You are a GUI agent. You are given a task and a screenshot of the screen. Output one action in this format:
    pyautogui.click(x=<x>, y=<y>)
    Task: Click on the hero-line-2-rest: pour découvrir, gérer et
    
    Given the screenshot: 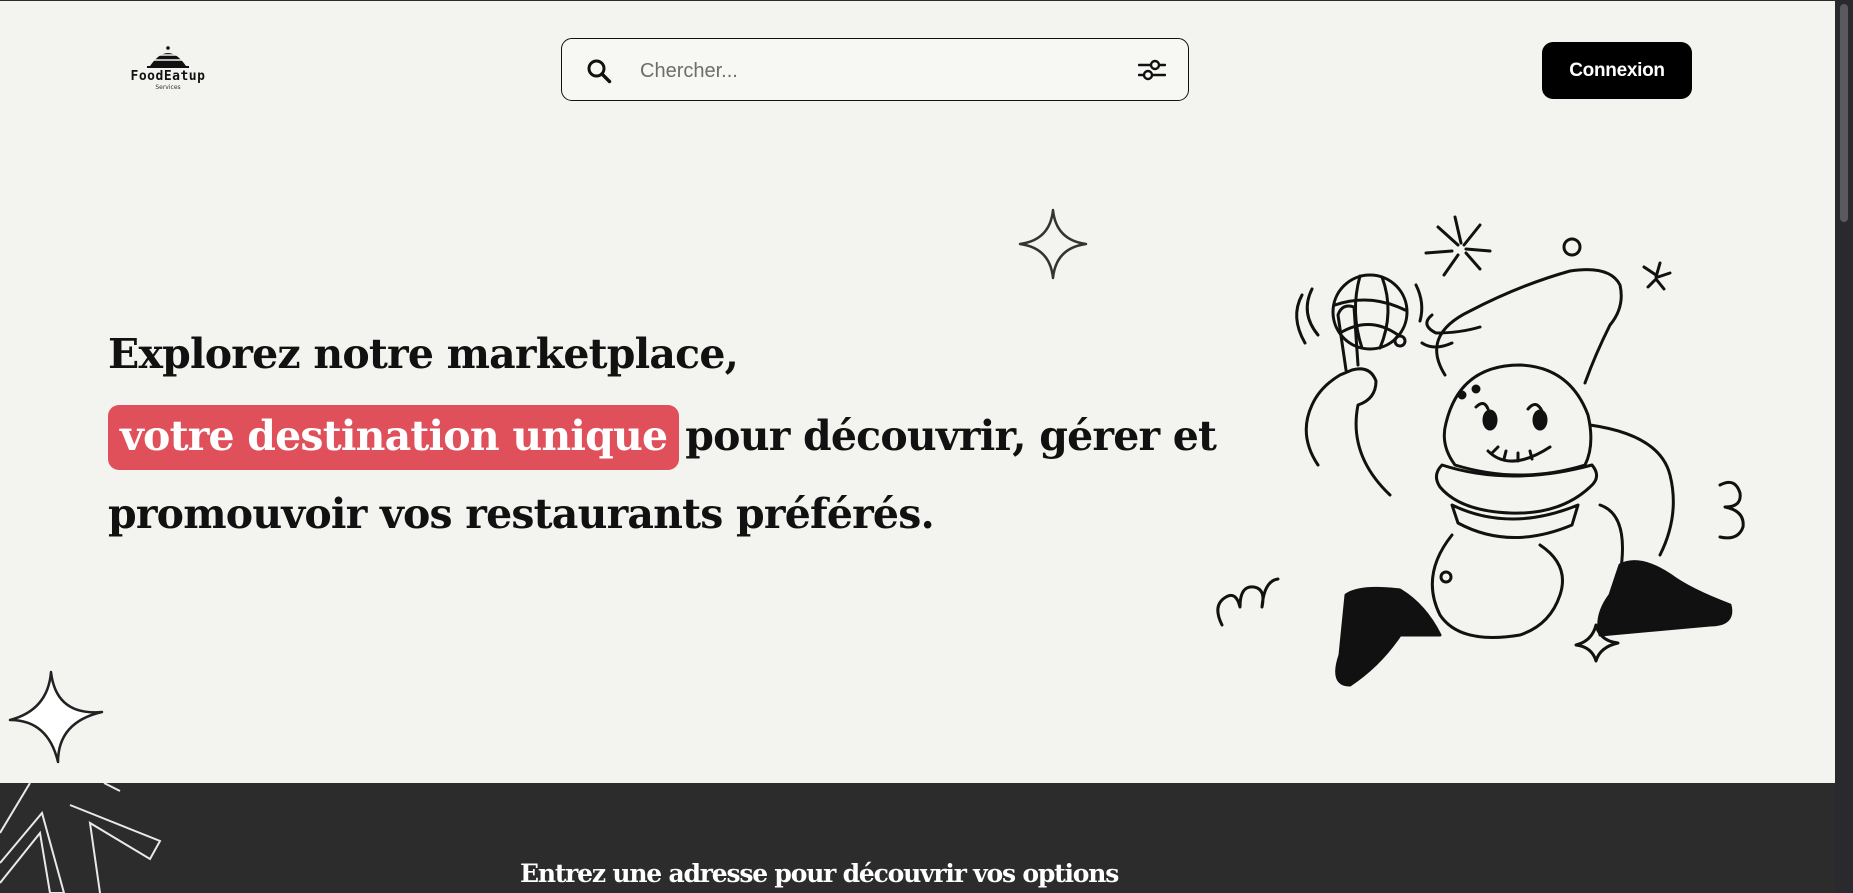 What is the action you would take?
    pyautogui.click(x=951, y=436)
    